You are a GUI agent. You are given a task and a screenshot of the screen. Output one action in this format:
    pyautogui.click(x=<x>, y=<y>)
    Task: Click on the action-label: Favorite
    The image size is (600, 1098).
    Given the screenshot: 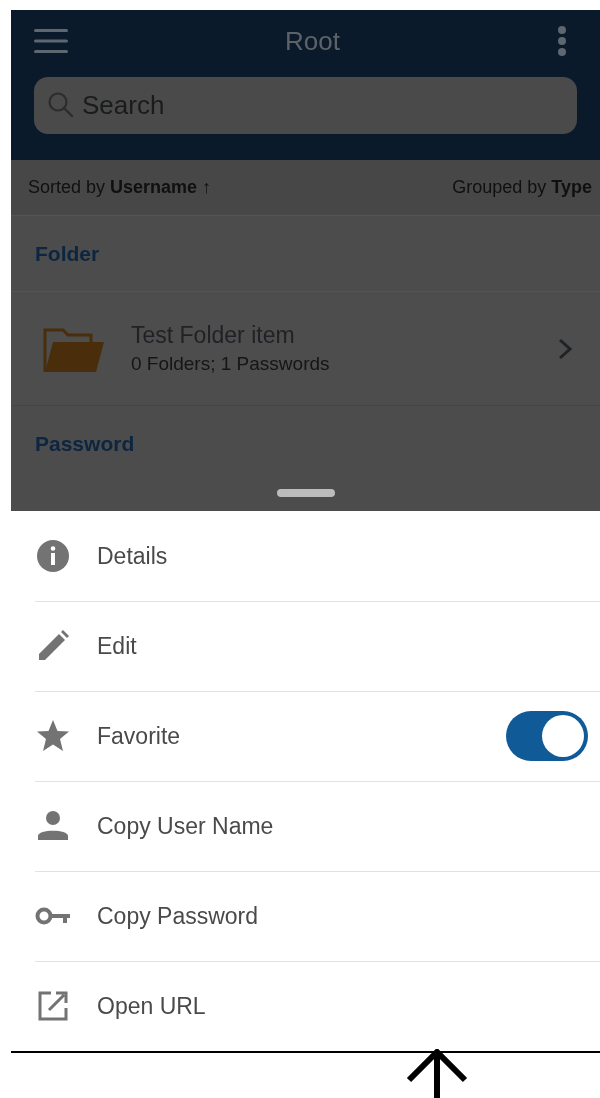 What is the action you would take?
    pyautogui.click(x=139, y=736)
    